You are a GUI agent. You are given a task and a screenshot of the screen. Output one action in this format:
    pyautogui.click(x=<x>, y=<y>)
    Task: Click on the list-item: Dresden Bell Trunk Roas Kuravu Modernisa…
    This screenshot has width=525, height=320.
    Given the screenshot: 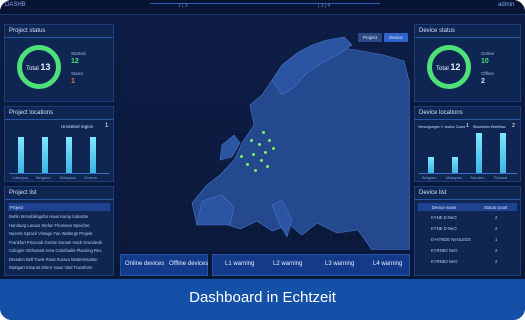 What is the action you would take?
    pyautogui.click(x=60, y=259)
    